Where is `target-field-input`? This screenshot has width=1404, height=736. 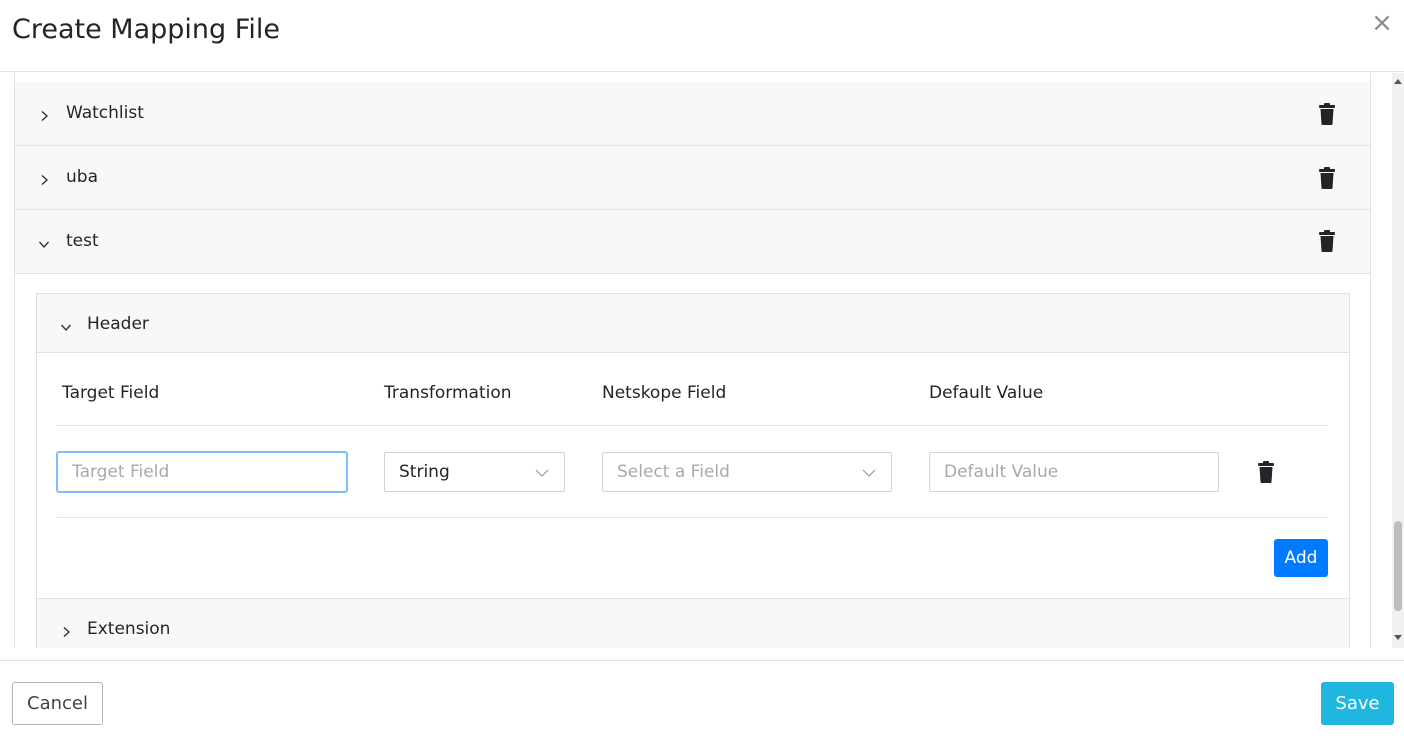 target-field-input is located at coordinates (202, 472).